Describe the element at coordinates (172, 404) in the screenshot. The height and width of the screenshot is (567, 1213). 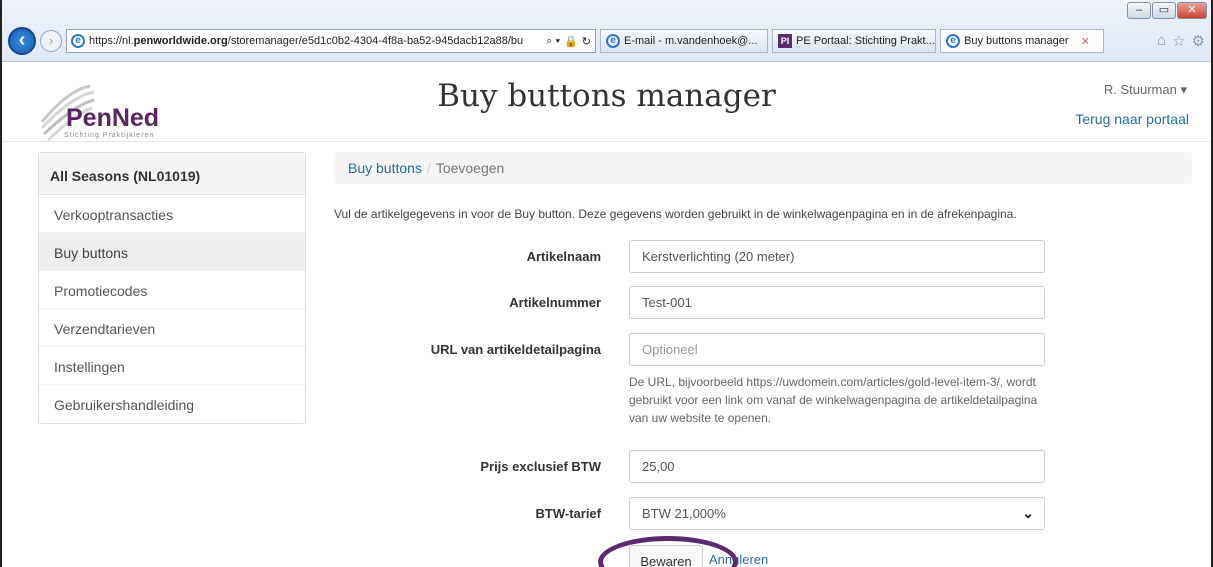
I see `sidebar-item-gebruikershandleiding: Gebruikershandleiding` at that location.